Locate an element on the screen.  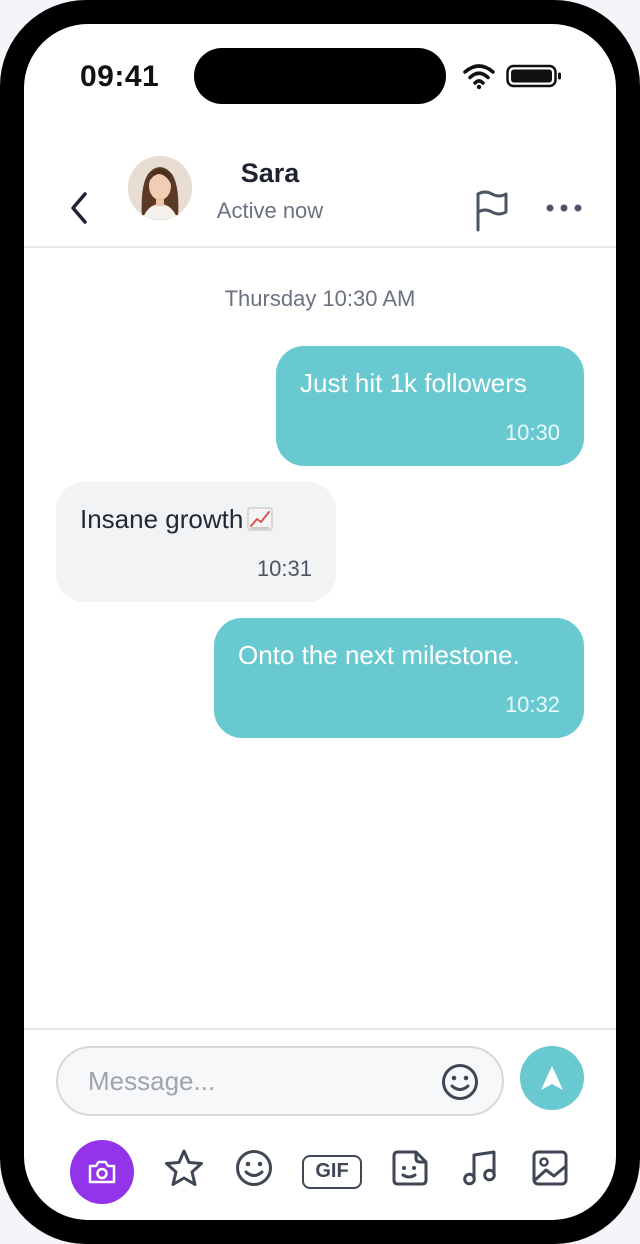
send-icon is located at coordinates (552, 1078).